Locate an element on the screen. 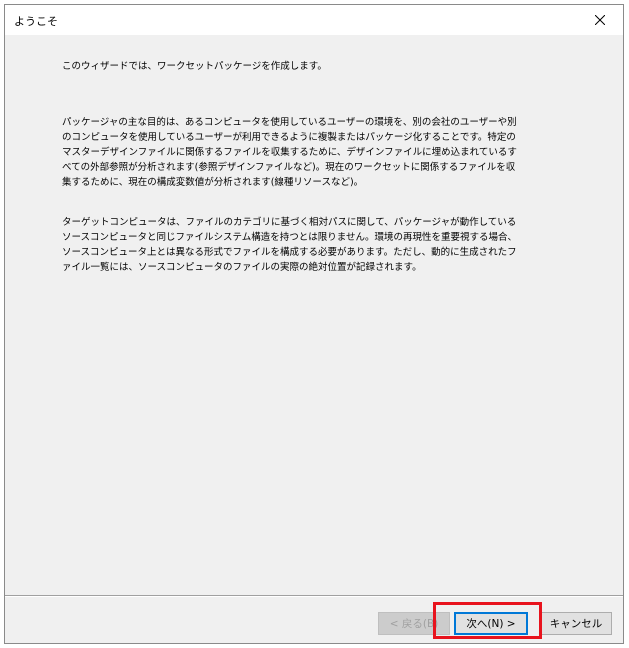  close-button is located at coordinates (600, 20).